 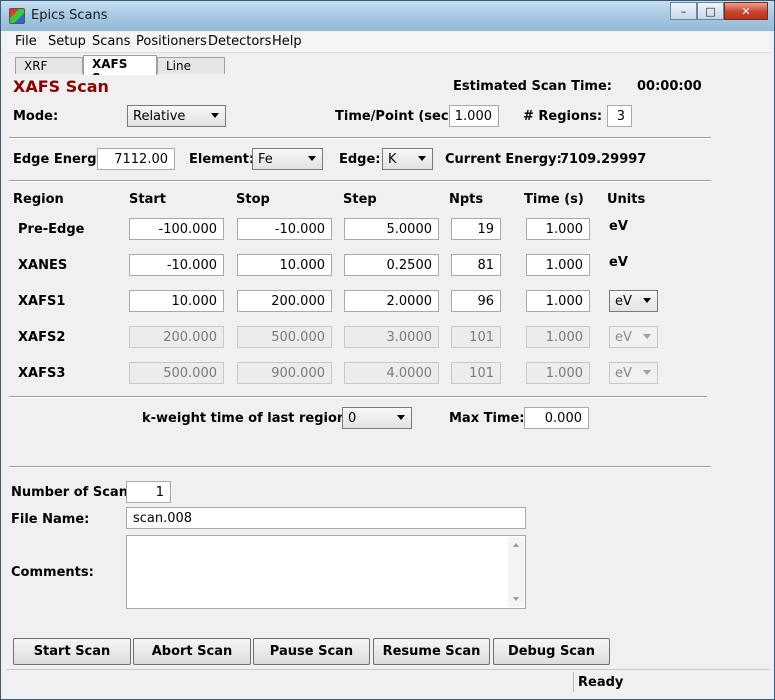 What do you see at coordinates (326, 572) in the screenshot?
I see `comments-textarea` at bounding box center [326, 572].